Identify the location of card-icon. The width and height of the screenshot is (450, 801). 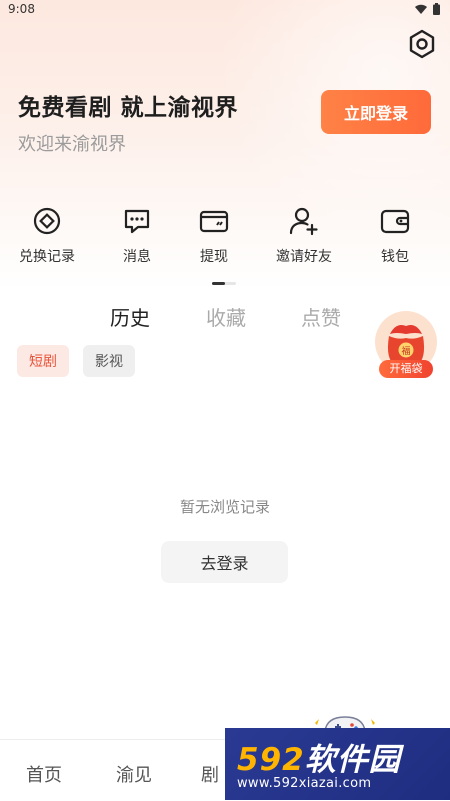
(214, 221).